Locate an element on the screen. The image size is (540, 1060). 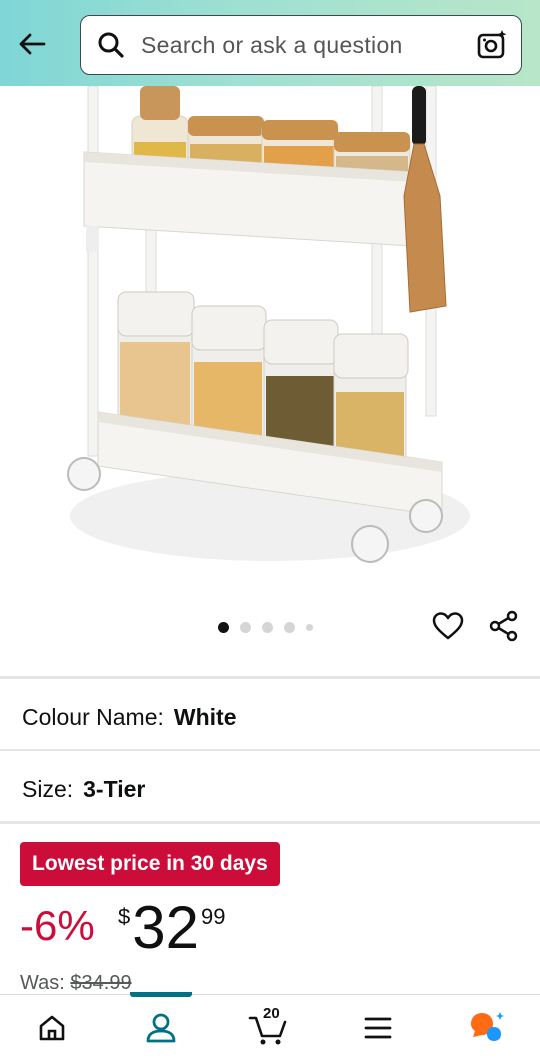
account-icon is located at coordinates (161, 1028).